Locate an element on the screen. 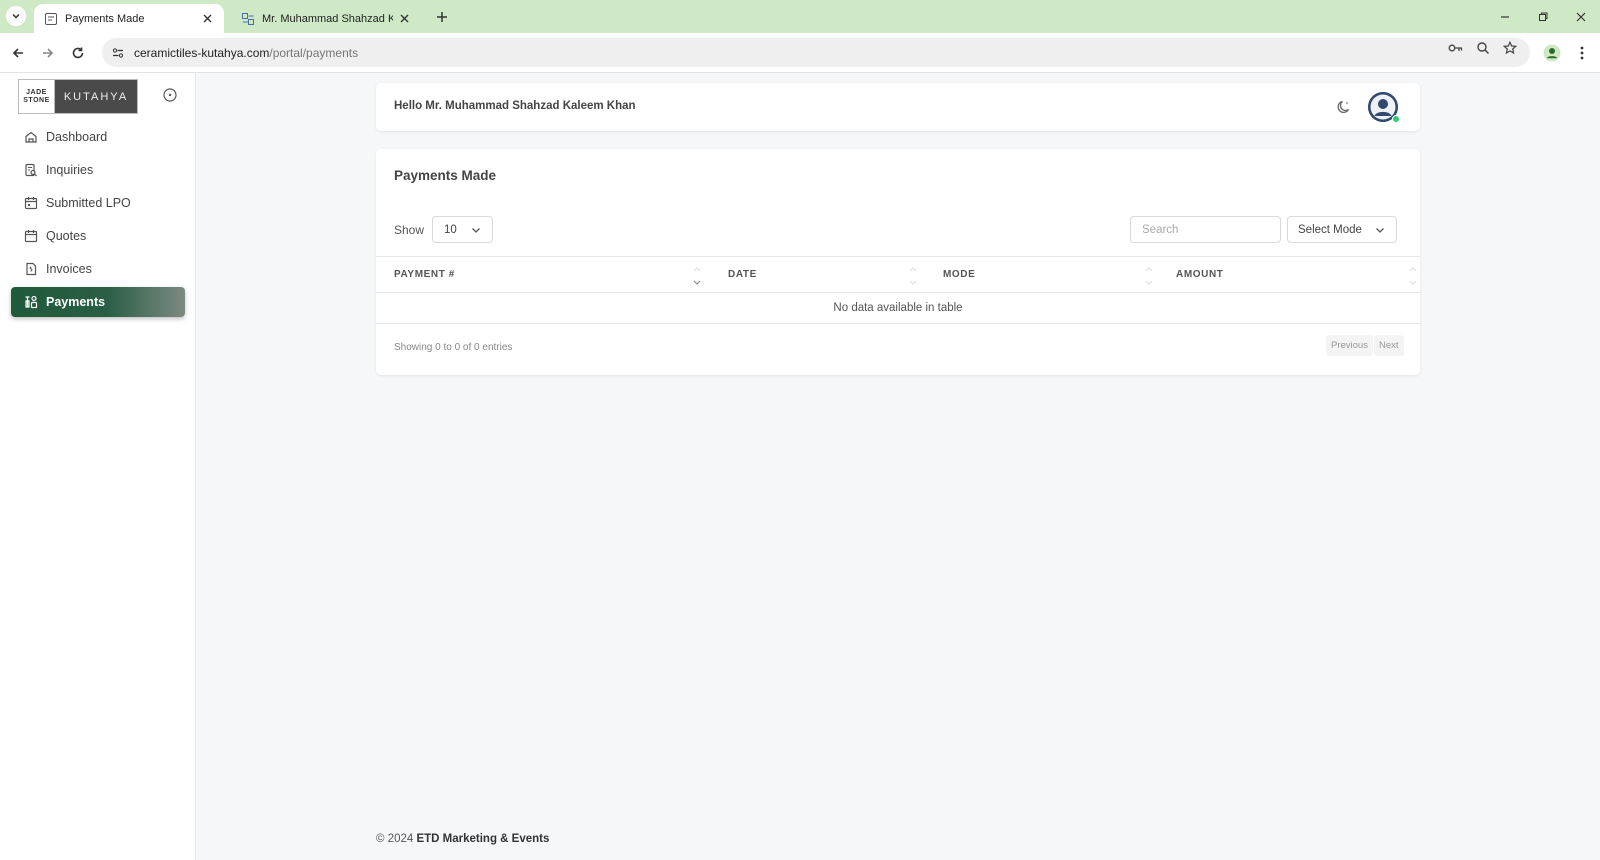 This screenshot has width=1600, height=860. sidebar-toggle-button is located at coordinates (170, 95).